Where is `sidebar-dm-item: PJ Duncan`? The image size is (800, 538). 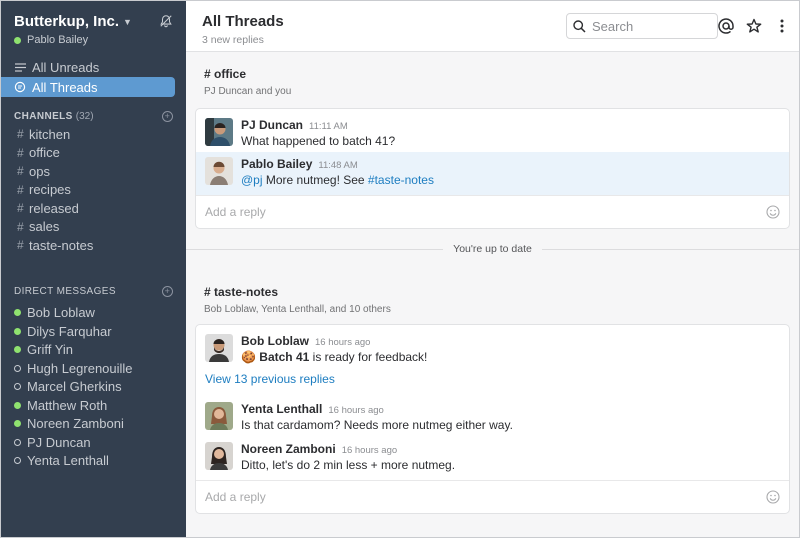 sidebar-dm-item: PJ Duncan is located at coordinates (93, 442).